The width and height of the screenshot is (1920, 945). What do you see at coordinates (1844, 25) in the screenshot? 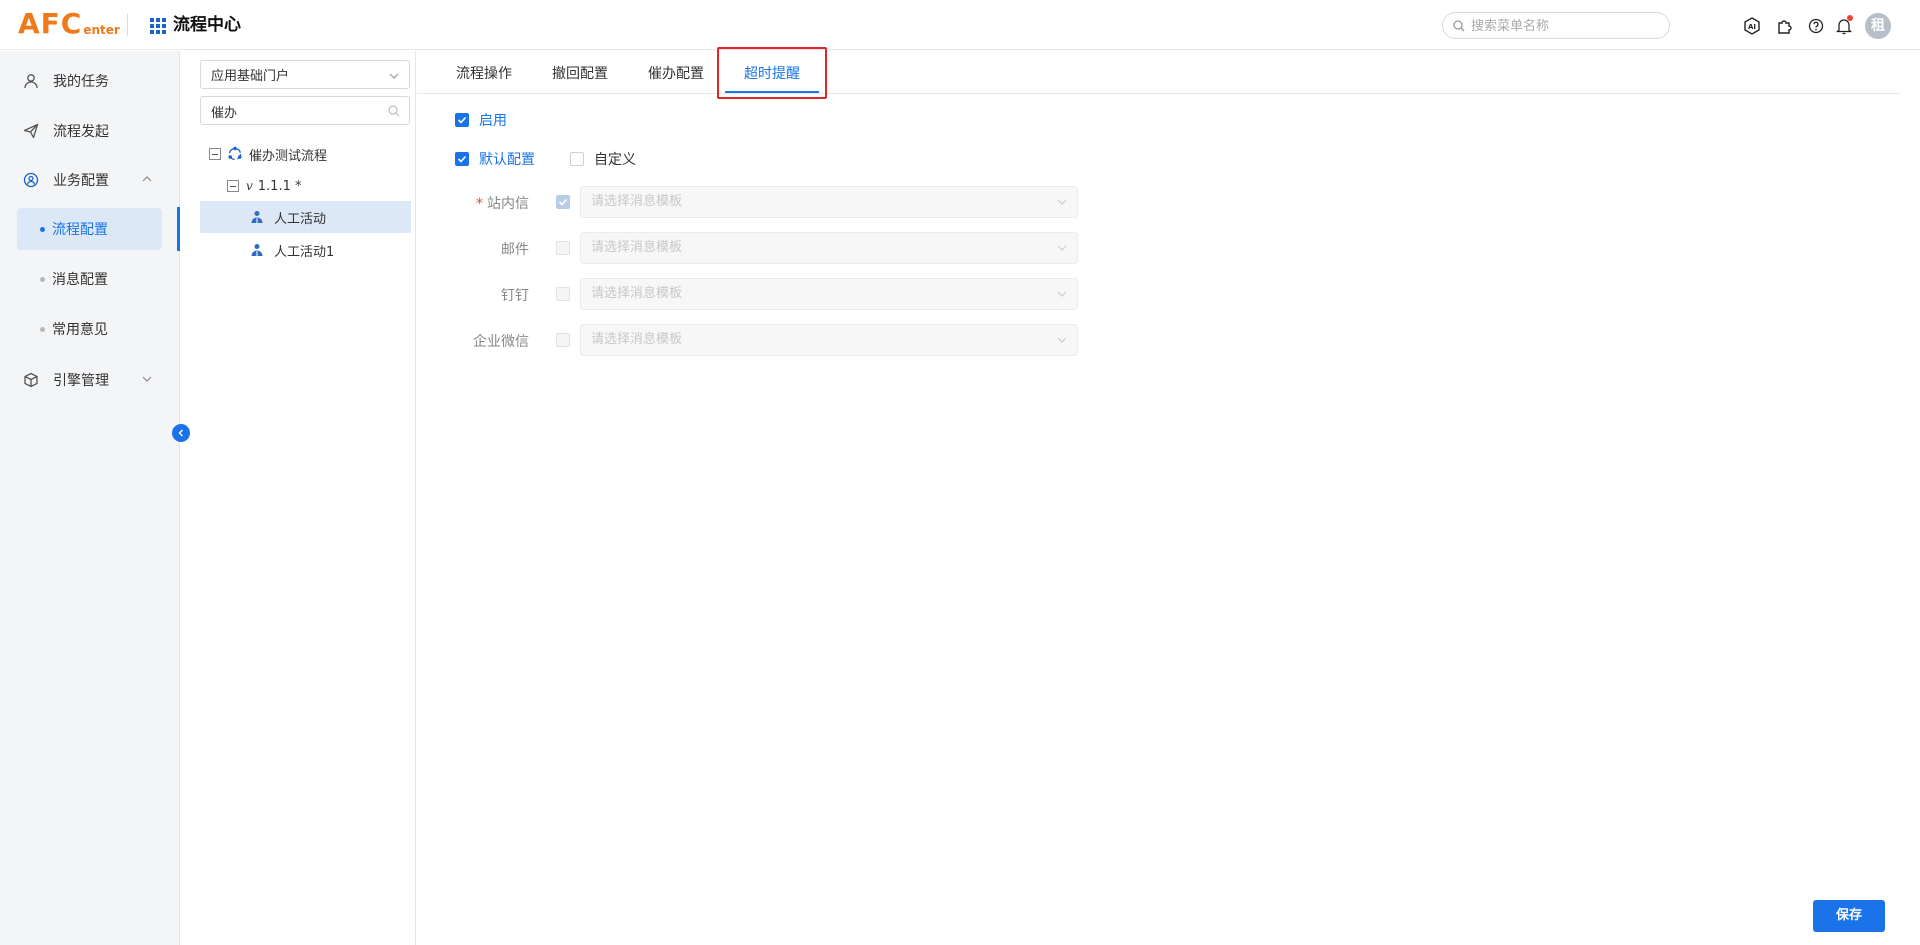
I see `notification-bell-icon` at bounding box center [1844, 25].